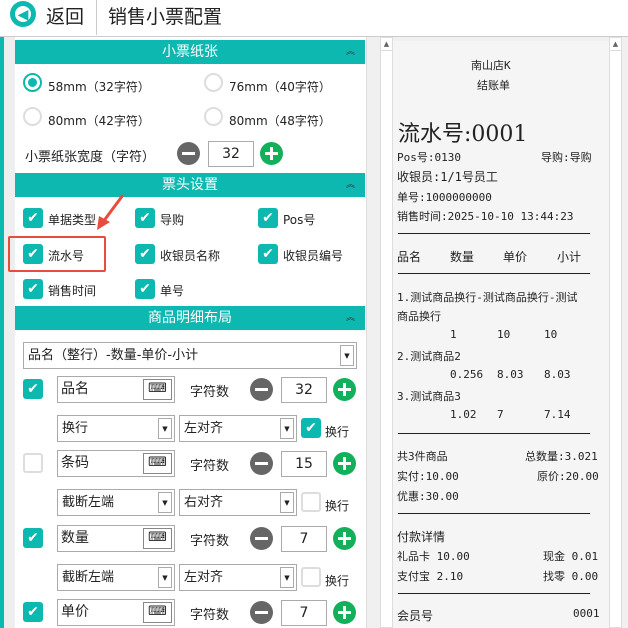 Image resolution: width=628 pixels, height=628 pixels. I want to click on select-value: 左对齐, so click(204, 428).